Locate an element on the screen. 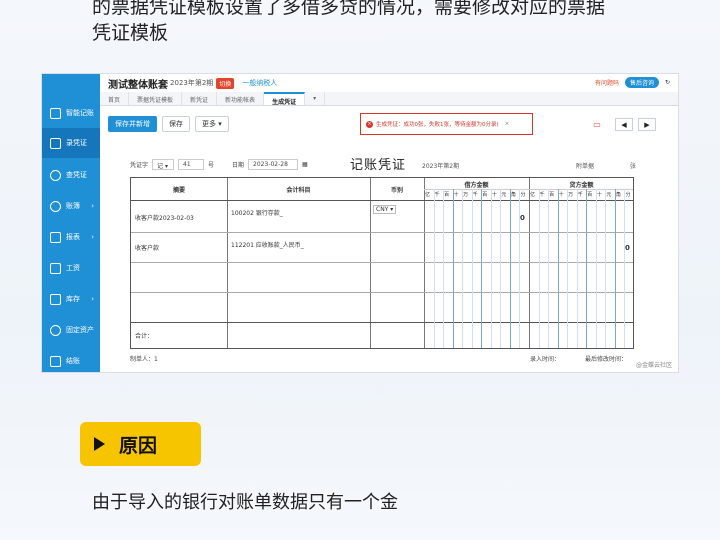  monitor-icon is located at coordinates (55, 113).